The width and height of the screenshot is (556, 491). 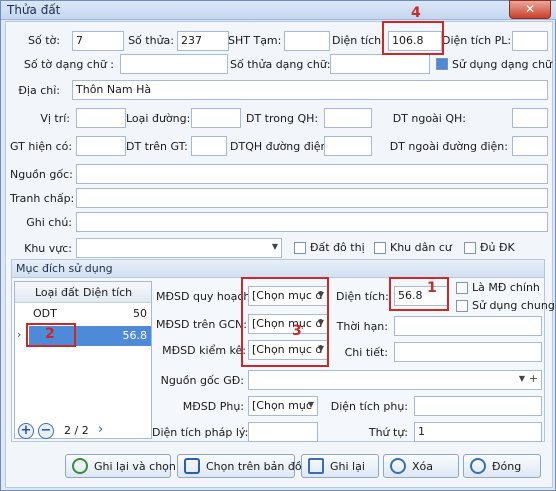 I want to click on row-dien-tich: 56.8, so click(x=135, y=335).